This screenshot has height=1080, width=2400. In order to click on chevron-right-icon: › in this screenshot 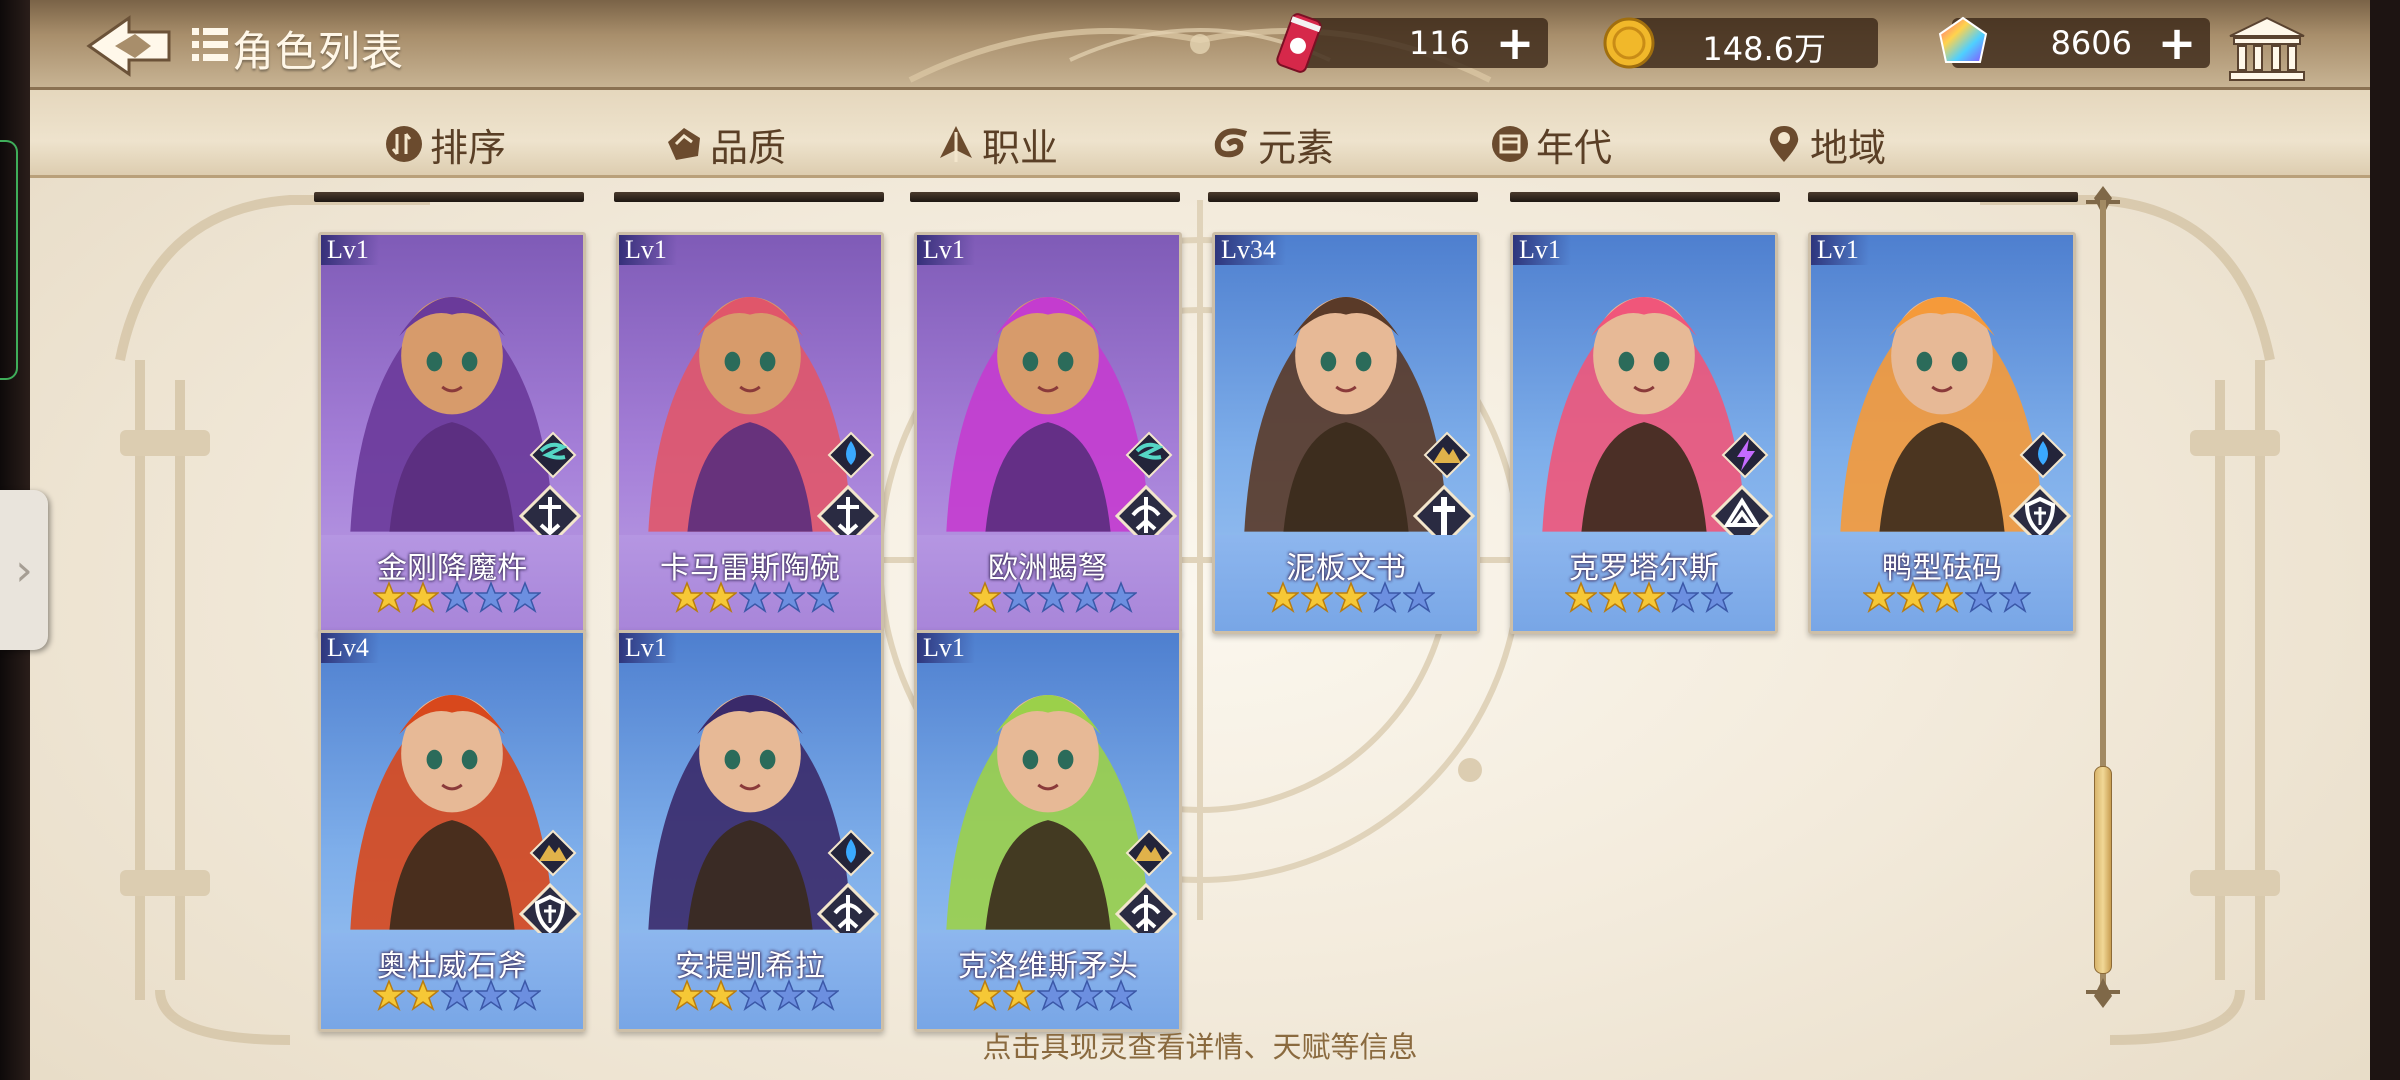, I will do `click(24, 570)`.